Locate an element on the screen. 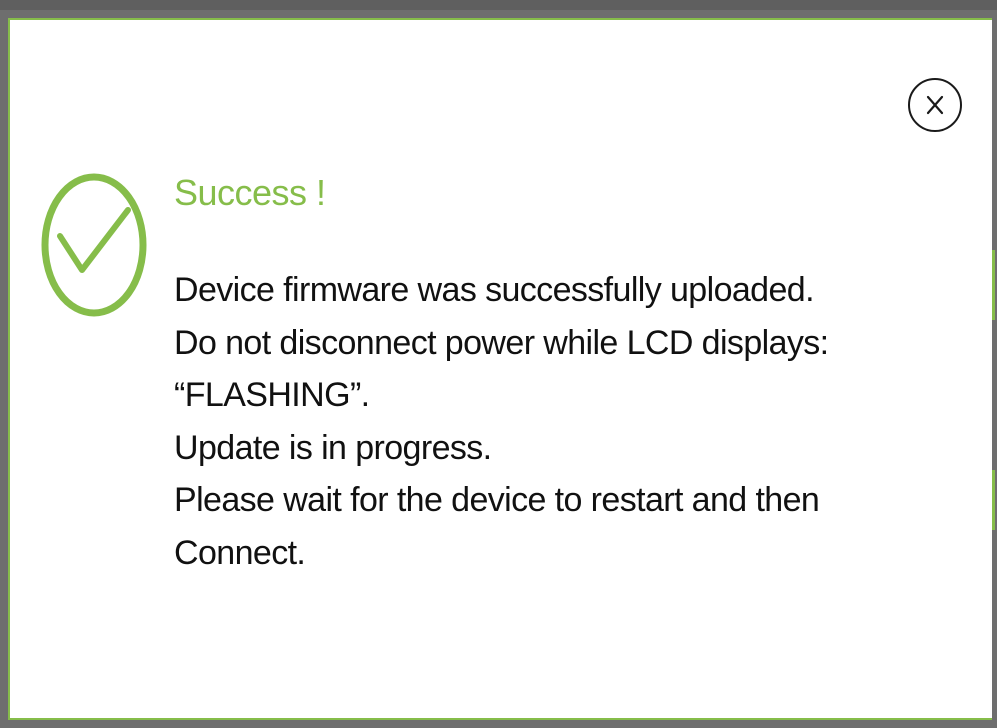 Image resolution: width=997 pixels, height=728 pixels. close-icon is located at coordinates (935, 105).